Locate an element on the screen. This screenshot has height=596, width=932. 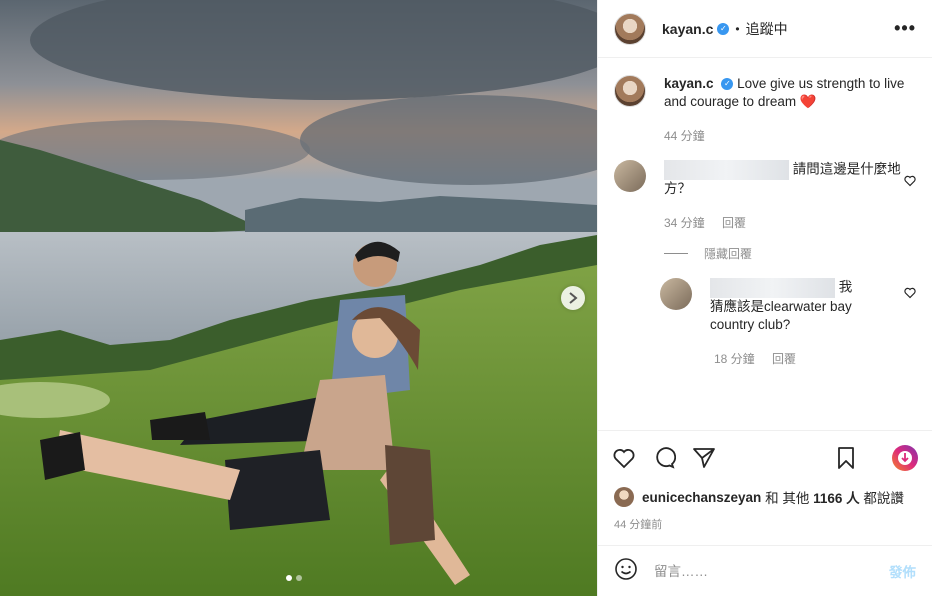
next-arrow-icon is located at coordinates (573, 298).